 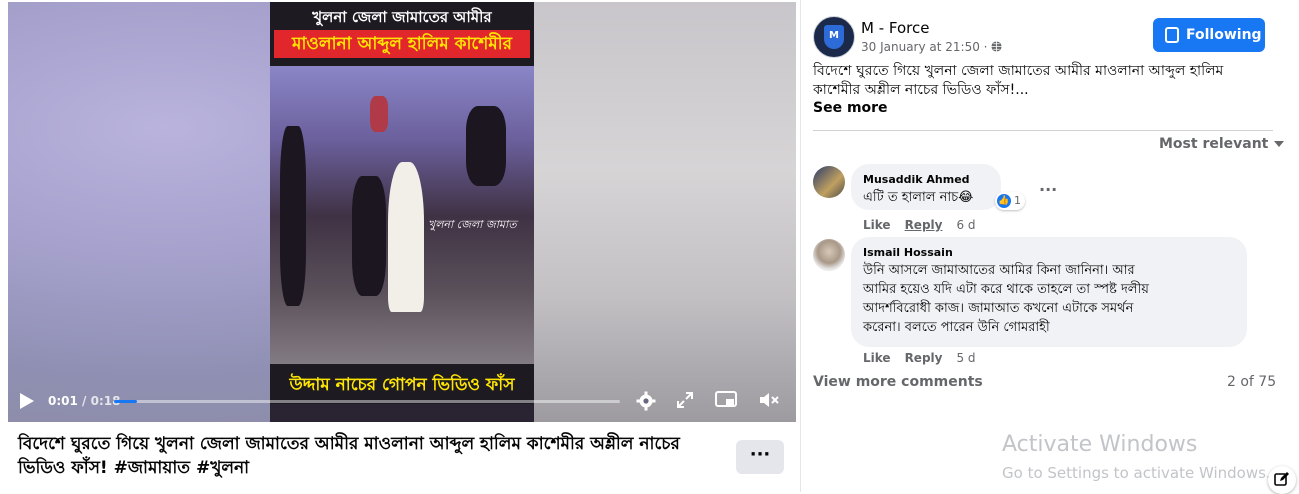 I want to click on like-reaction-icon: 👍, so click(x=1004, y=201).